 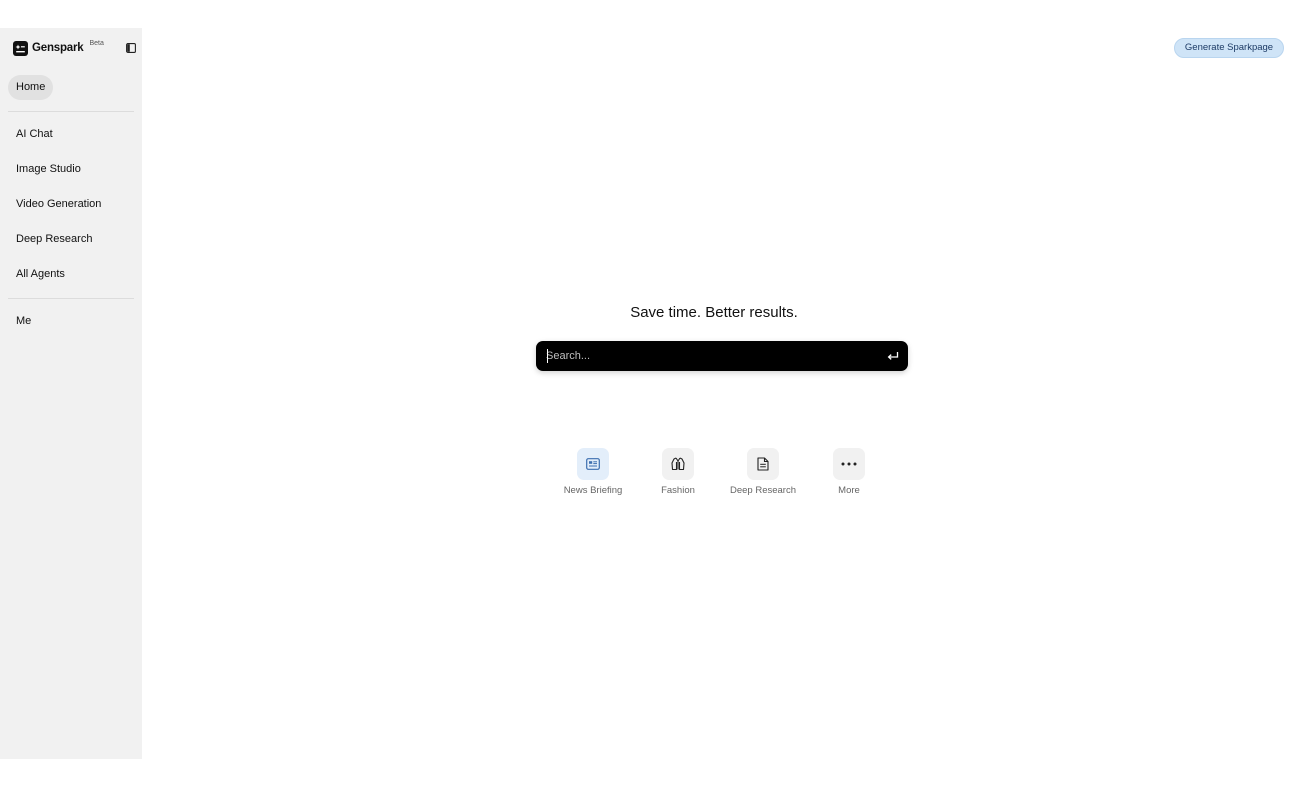 I want to click on quick-action-label: News Briefing, so click(x=593, y=490).